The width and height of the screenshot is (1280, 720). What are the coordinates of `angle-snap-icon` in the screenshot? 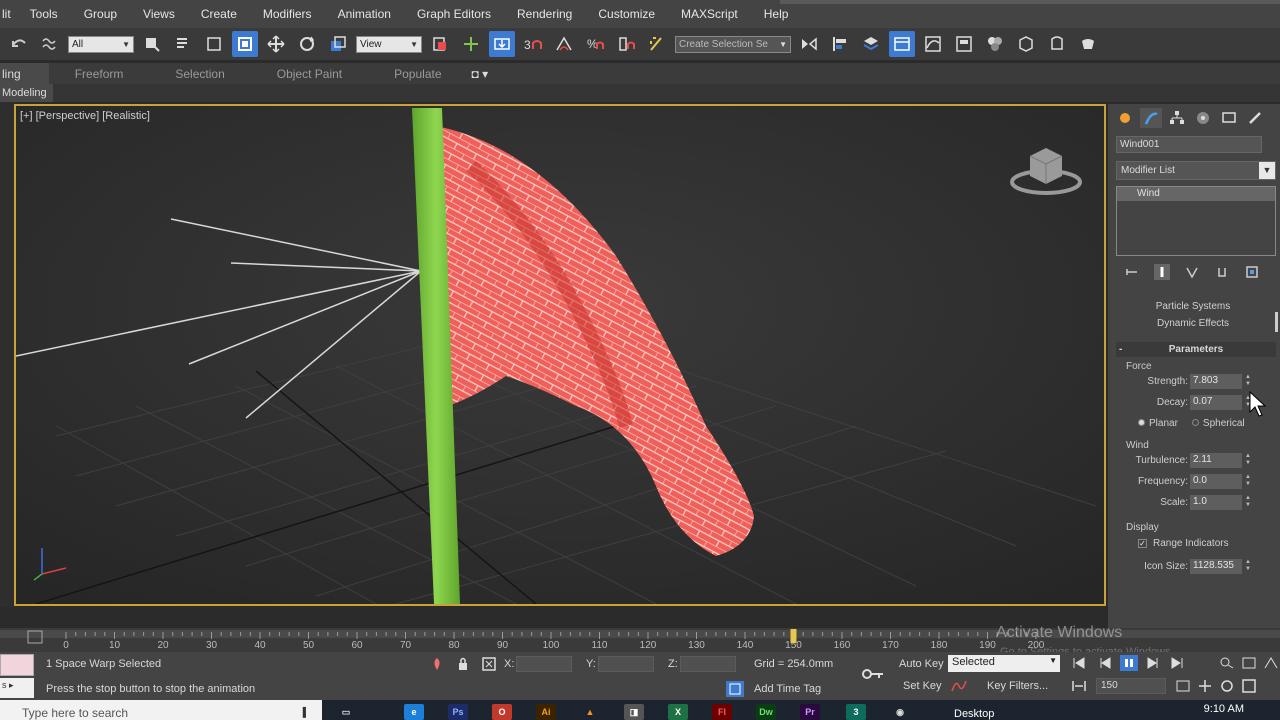 It's located at (564, 44).